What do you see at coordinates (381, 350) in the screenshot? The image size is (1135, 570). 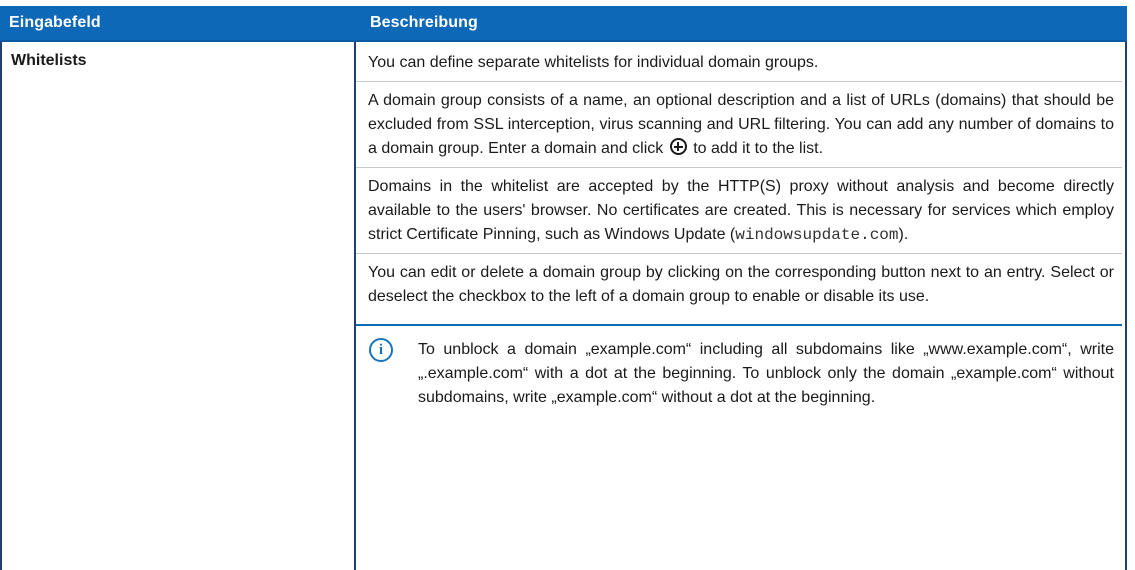 I see `info-icon: i` at bounding box center [381, 350].